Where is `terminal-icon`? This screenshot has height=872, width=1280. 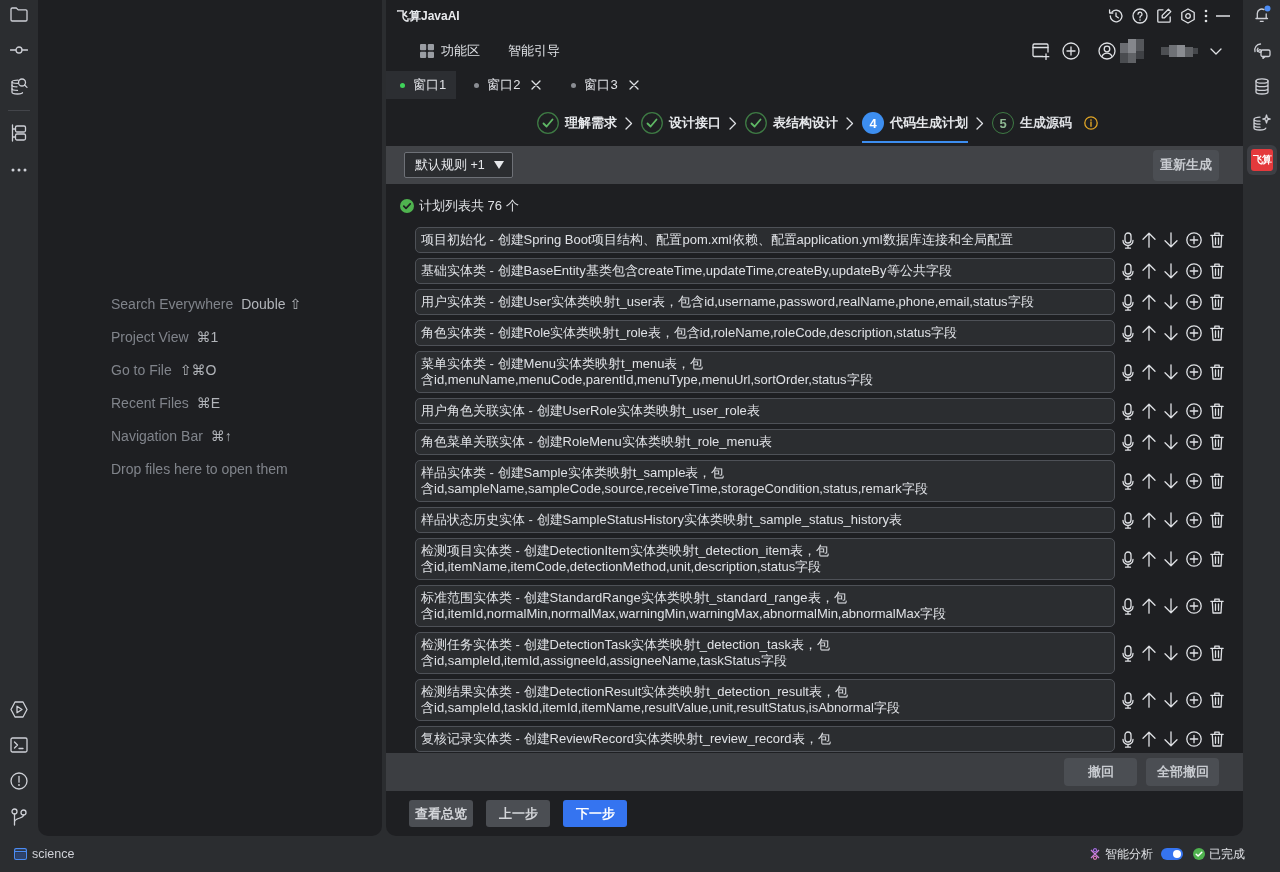
terminal-icon is located at coordinates (19, 745).